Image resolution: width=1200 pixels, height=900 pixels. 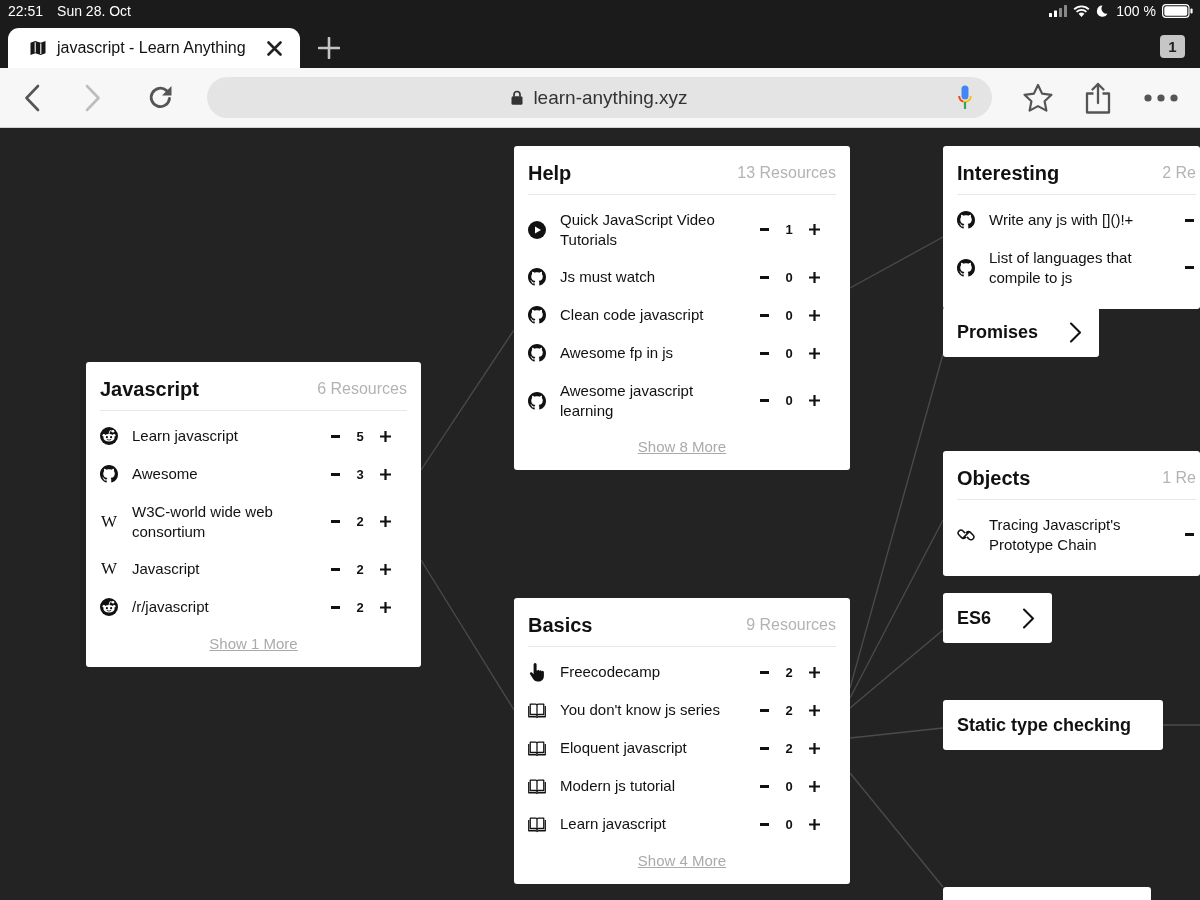 I want to click on battery-icon, so click(x=1177, y=11).